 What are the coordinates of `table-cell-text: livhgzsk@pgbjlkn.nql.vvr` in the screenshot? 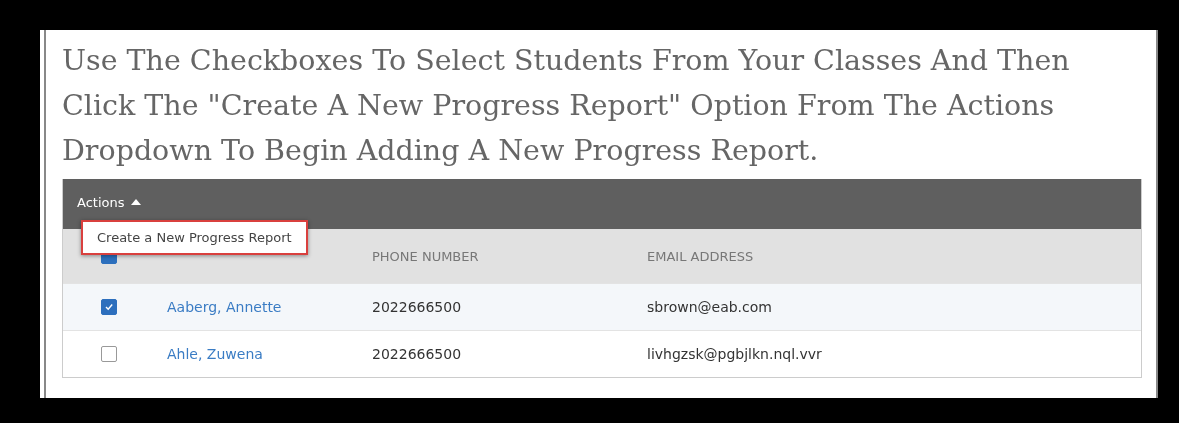 It's located at (735, 354).